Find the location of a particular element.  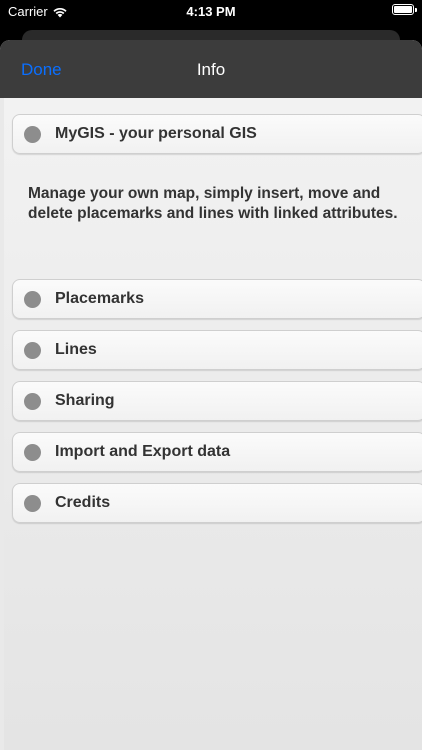

battery-level is located at coordinates (403, 9).